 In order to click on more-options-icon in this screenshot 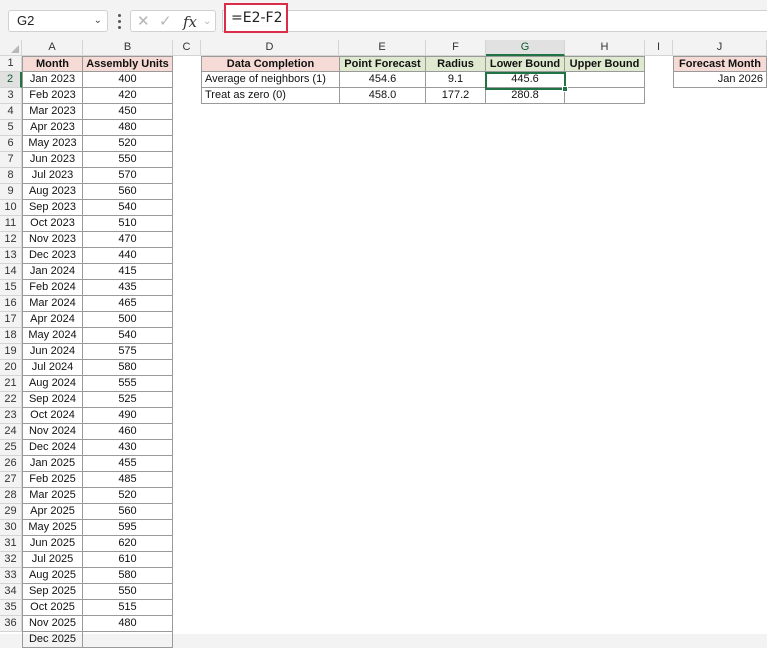, I will do `click(119, 21)`.